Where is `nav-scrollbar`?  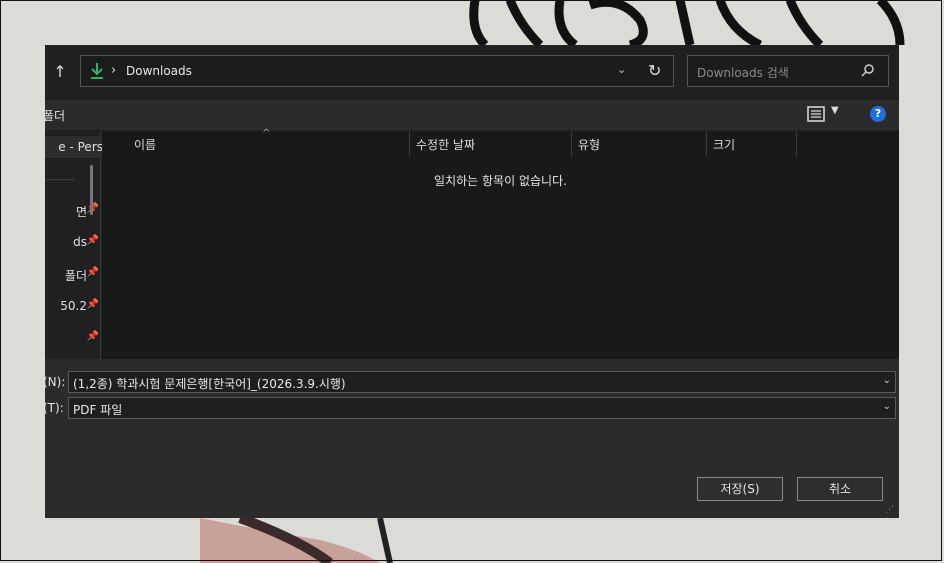
nav-scrollbar is located at coordinates (91, 190).